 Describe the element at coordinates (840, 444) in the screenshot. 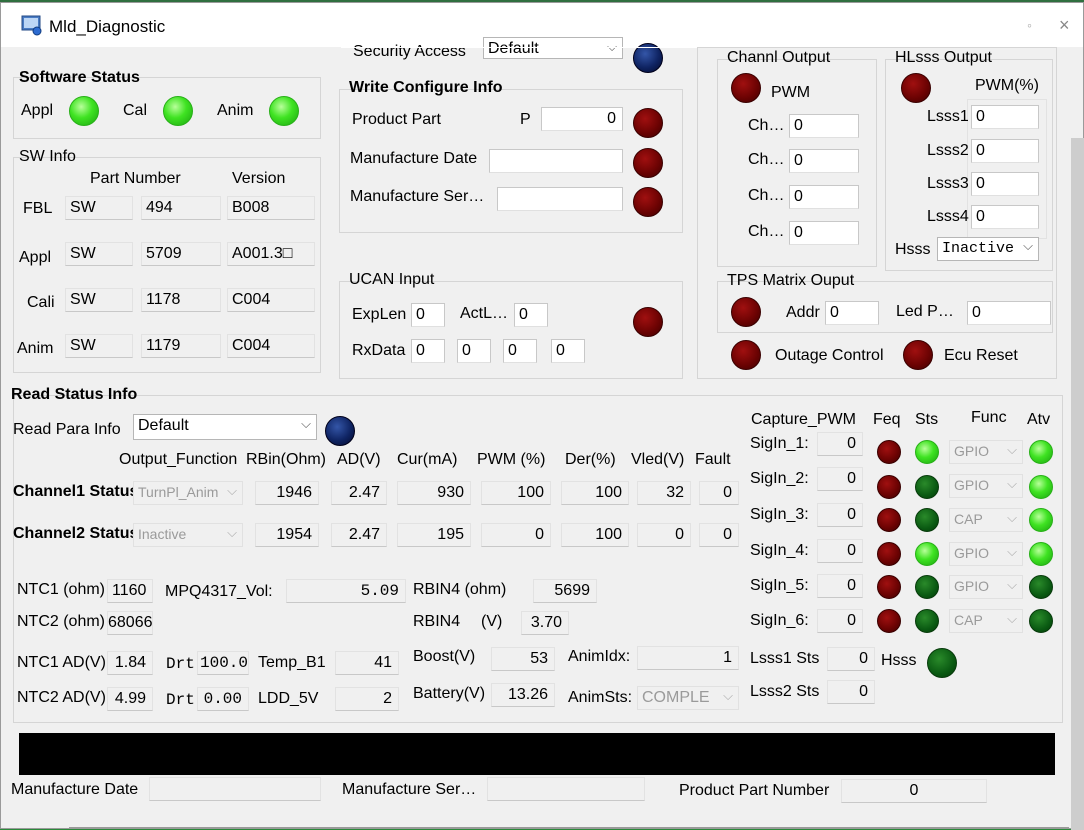

I see `sigin1-field: 0` at that location.